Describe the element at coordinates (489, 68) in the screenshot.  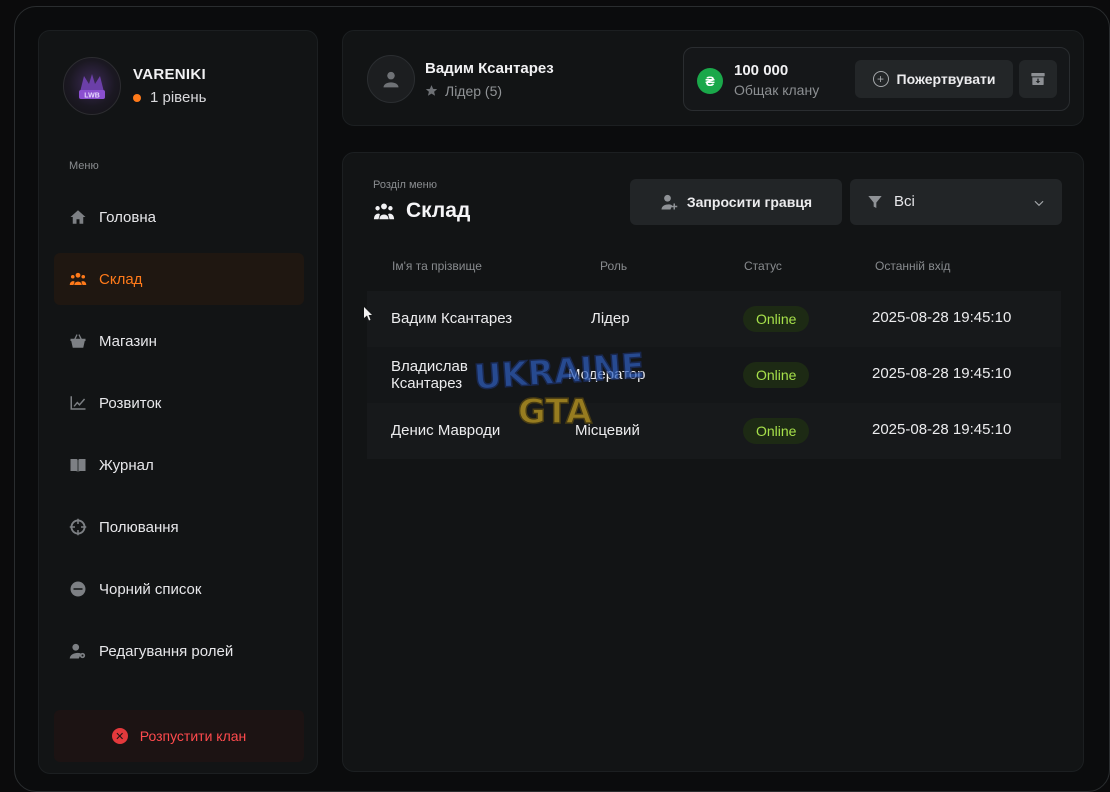
I see `user-name: Вадим Ксантарез` at that location.